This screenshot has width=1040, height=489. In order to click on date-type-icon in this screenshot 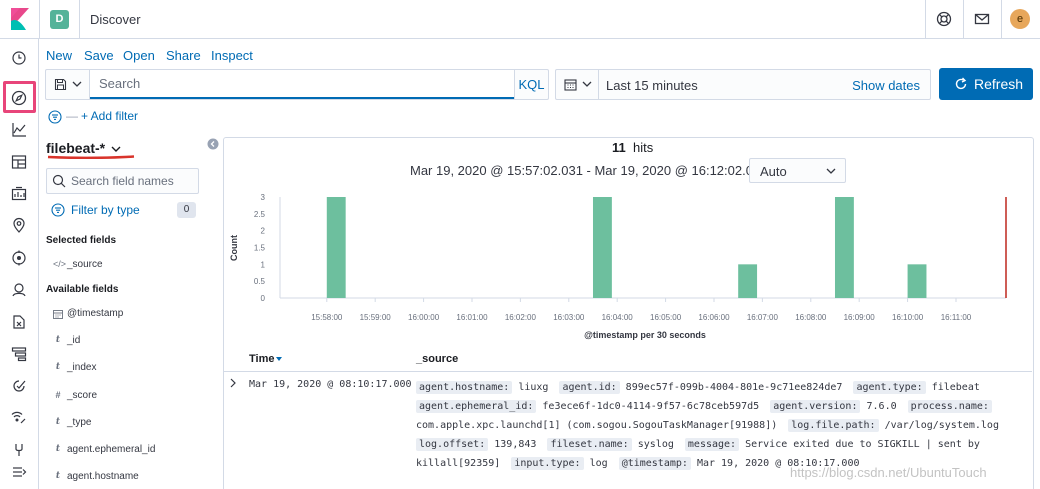, I will do `click(58, 314)`.